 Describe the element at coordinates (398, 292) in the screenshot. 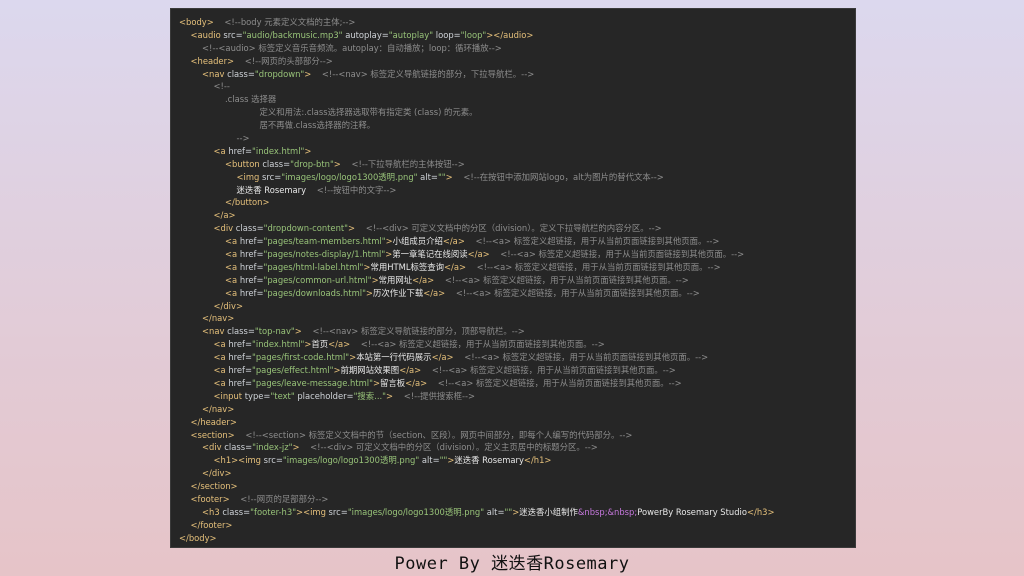

I see `code-token: 历次作业下载` at that location.